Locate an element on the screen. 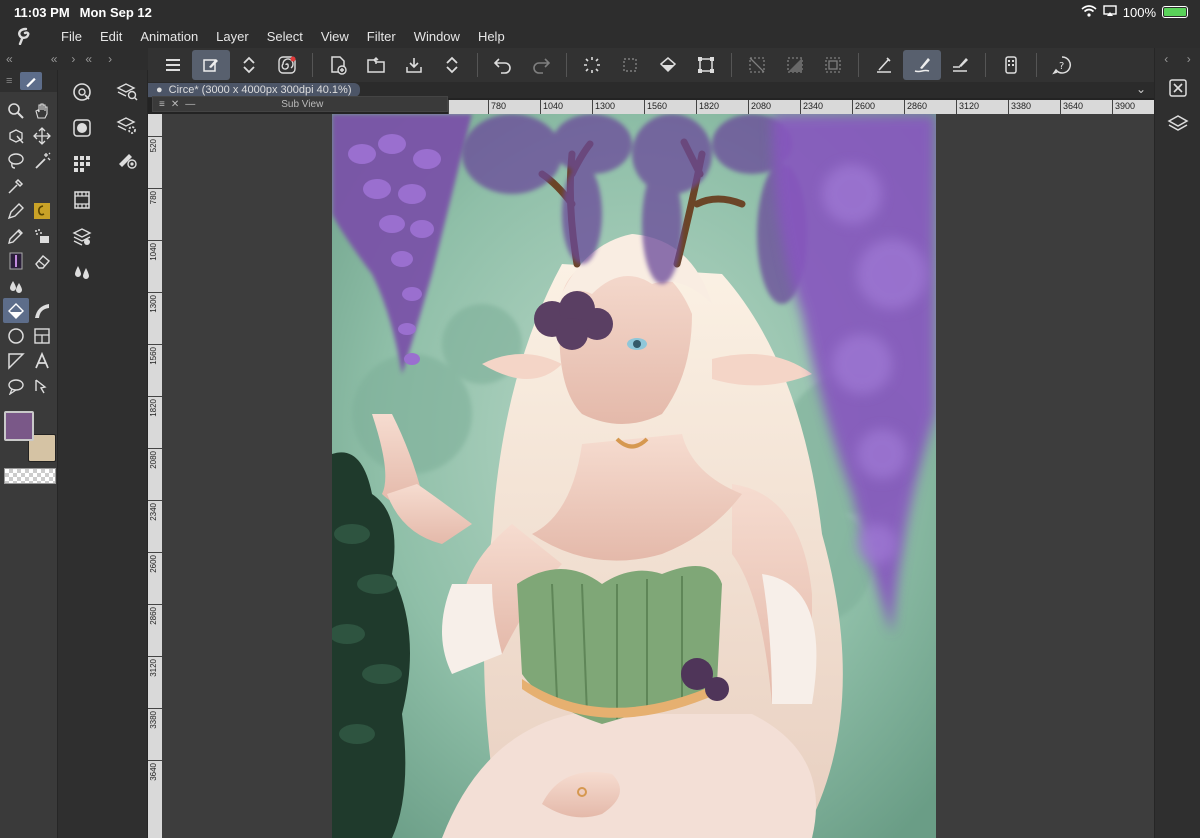  gradient-icon is located at coordinates (42, 310).